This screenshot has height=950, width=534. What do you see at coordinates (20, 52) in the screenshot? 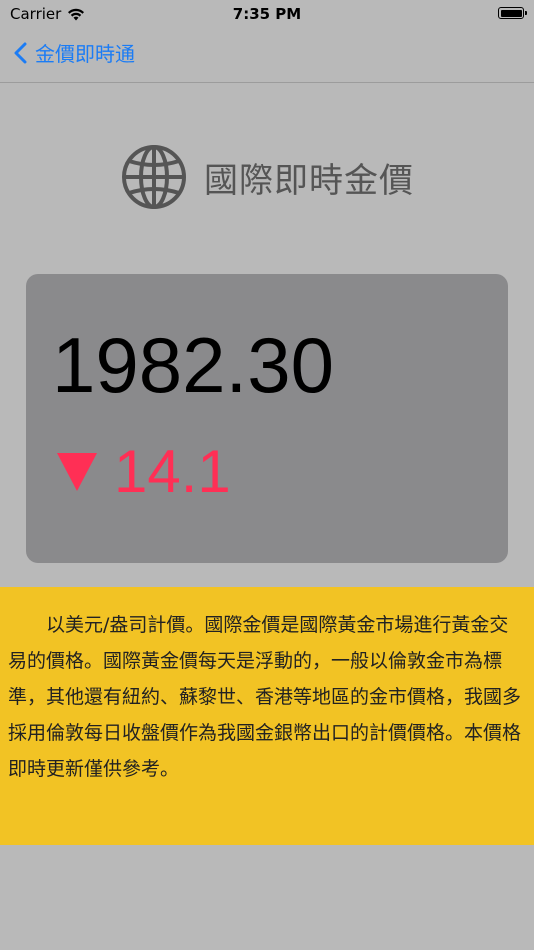
I see `chevron-left-icon` at bounding box center [20, 52].